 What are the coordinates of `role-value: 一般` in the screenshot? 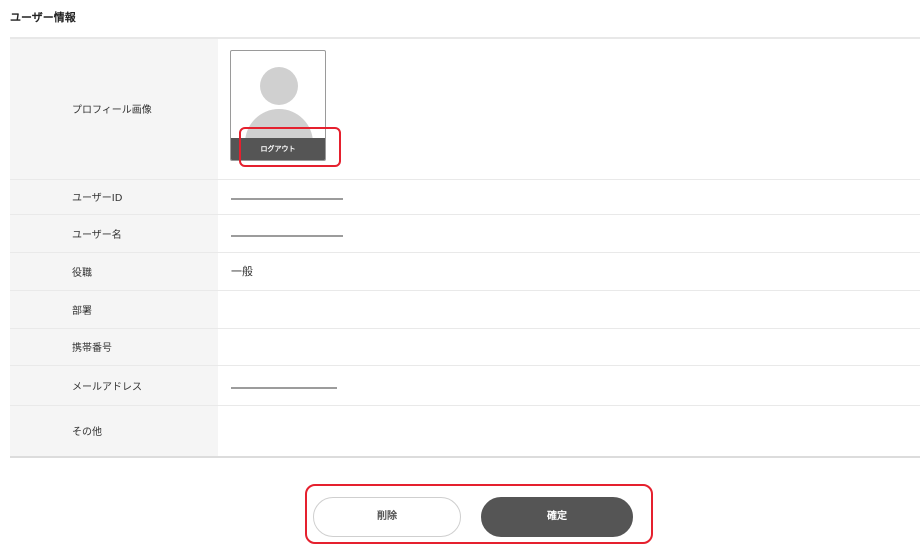 It's located at (569, 271).